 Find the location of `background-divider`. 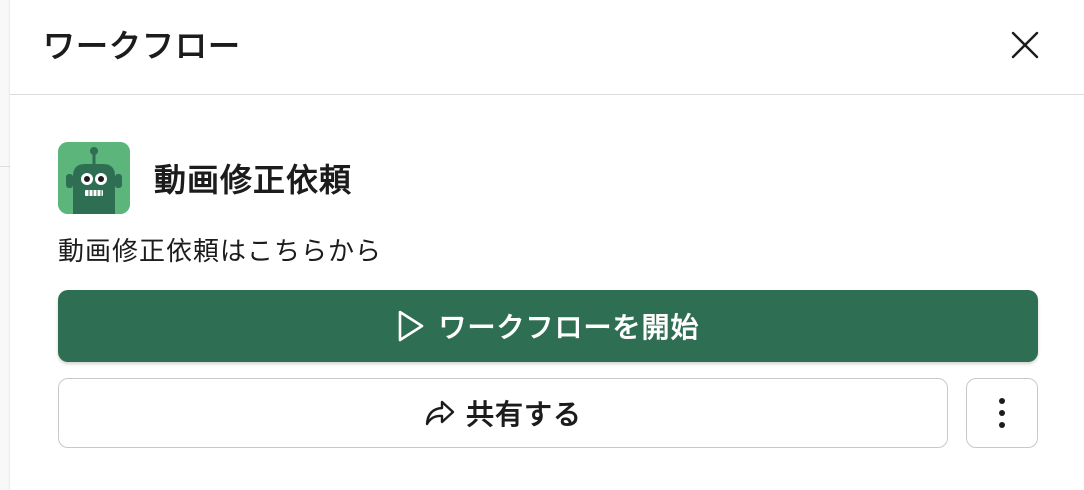

background-divider is located at coordinates (5, 166).